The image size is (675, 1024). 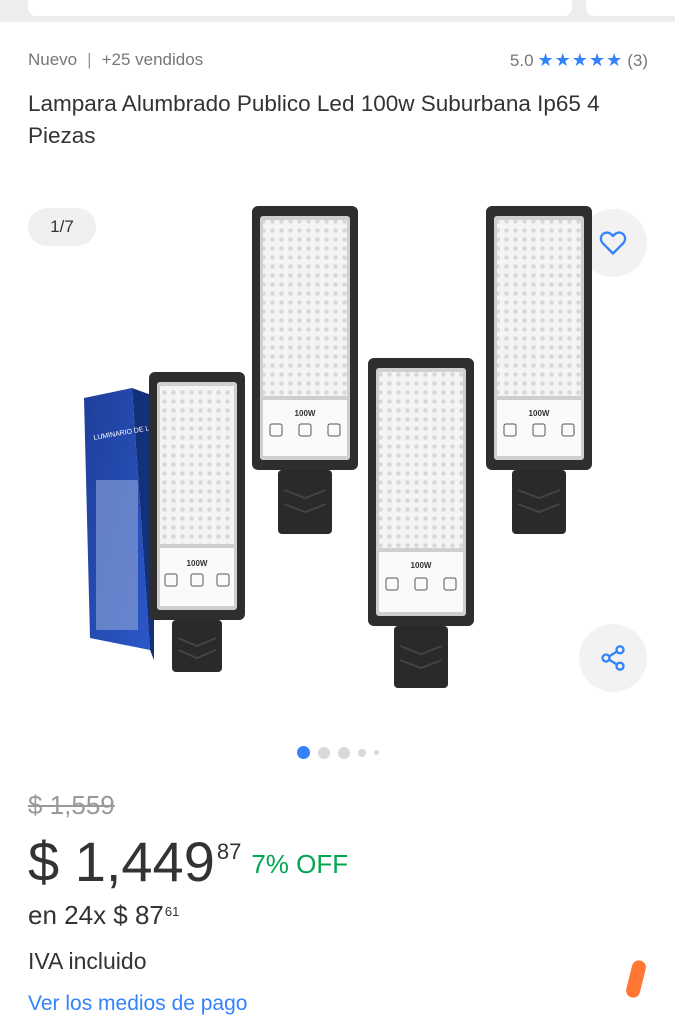 What do you see at coordinates (303, 752) in the screenshot?
I see `carousel-dot-active` at bounding box center [303, 752].